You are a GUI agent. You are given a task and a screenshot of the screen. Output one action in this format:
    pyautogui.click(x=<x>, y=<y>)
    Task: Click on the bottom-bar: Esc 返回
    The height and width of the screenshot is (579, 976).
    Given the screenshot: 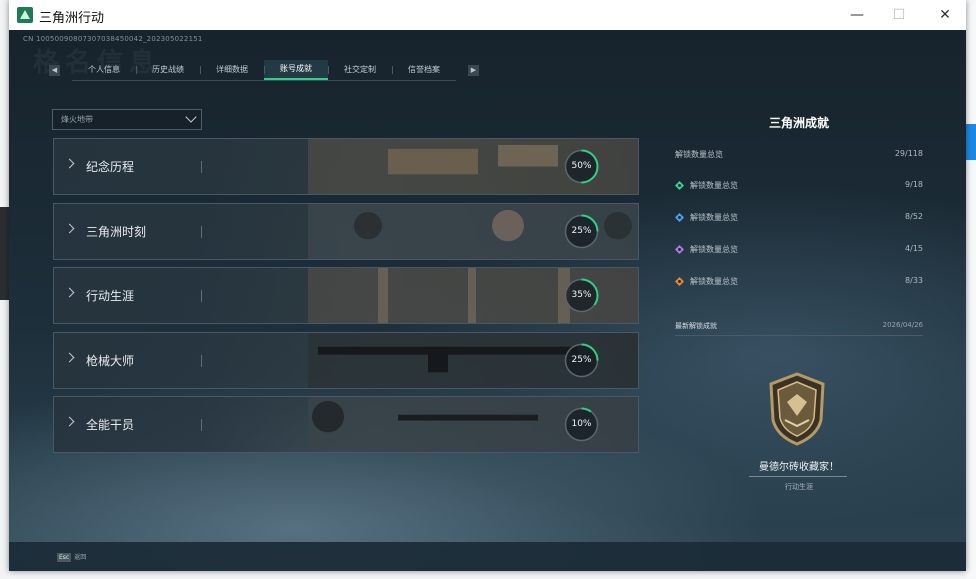 What is the action you would take?
    pyautogui.click(x=487, y=556)
    